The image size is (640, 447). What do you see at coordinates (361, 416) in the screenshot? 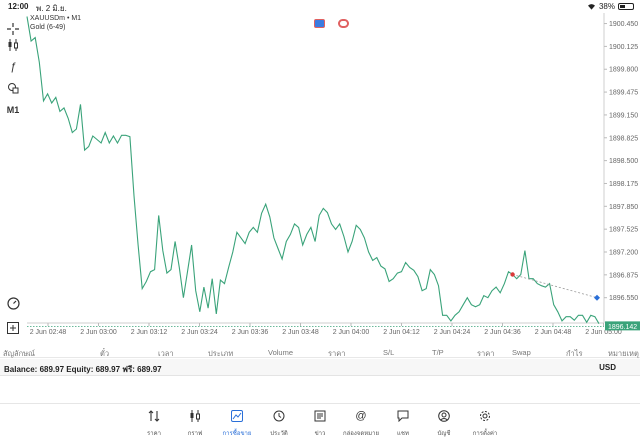
I see `mailbox-icon: @` at bounding box center [361, 416].